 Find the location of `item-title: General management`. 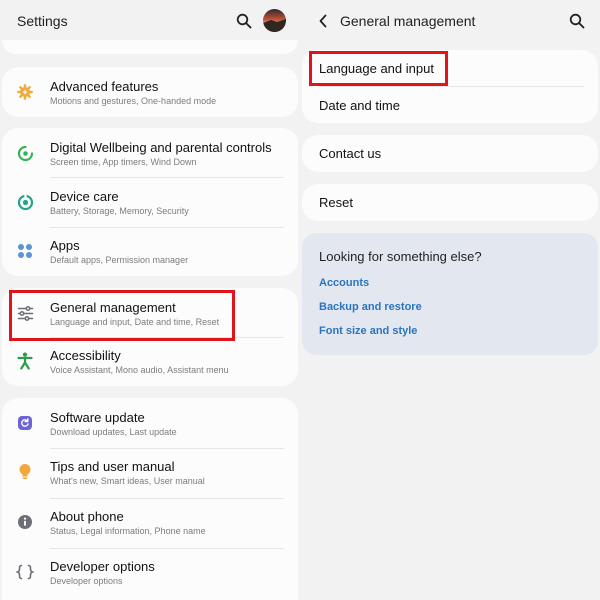

item-title: General management is located at coordinates (113, 307).